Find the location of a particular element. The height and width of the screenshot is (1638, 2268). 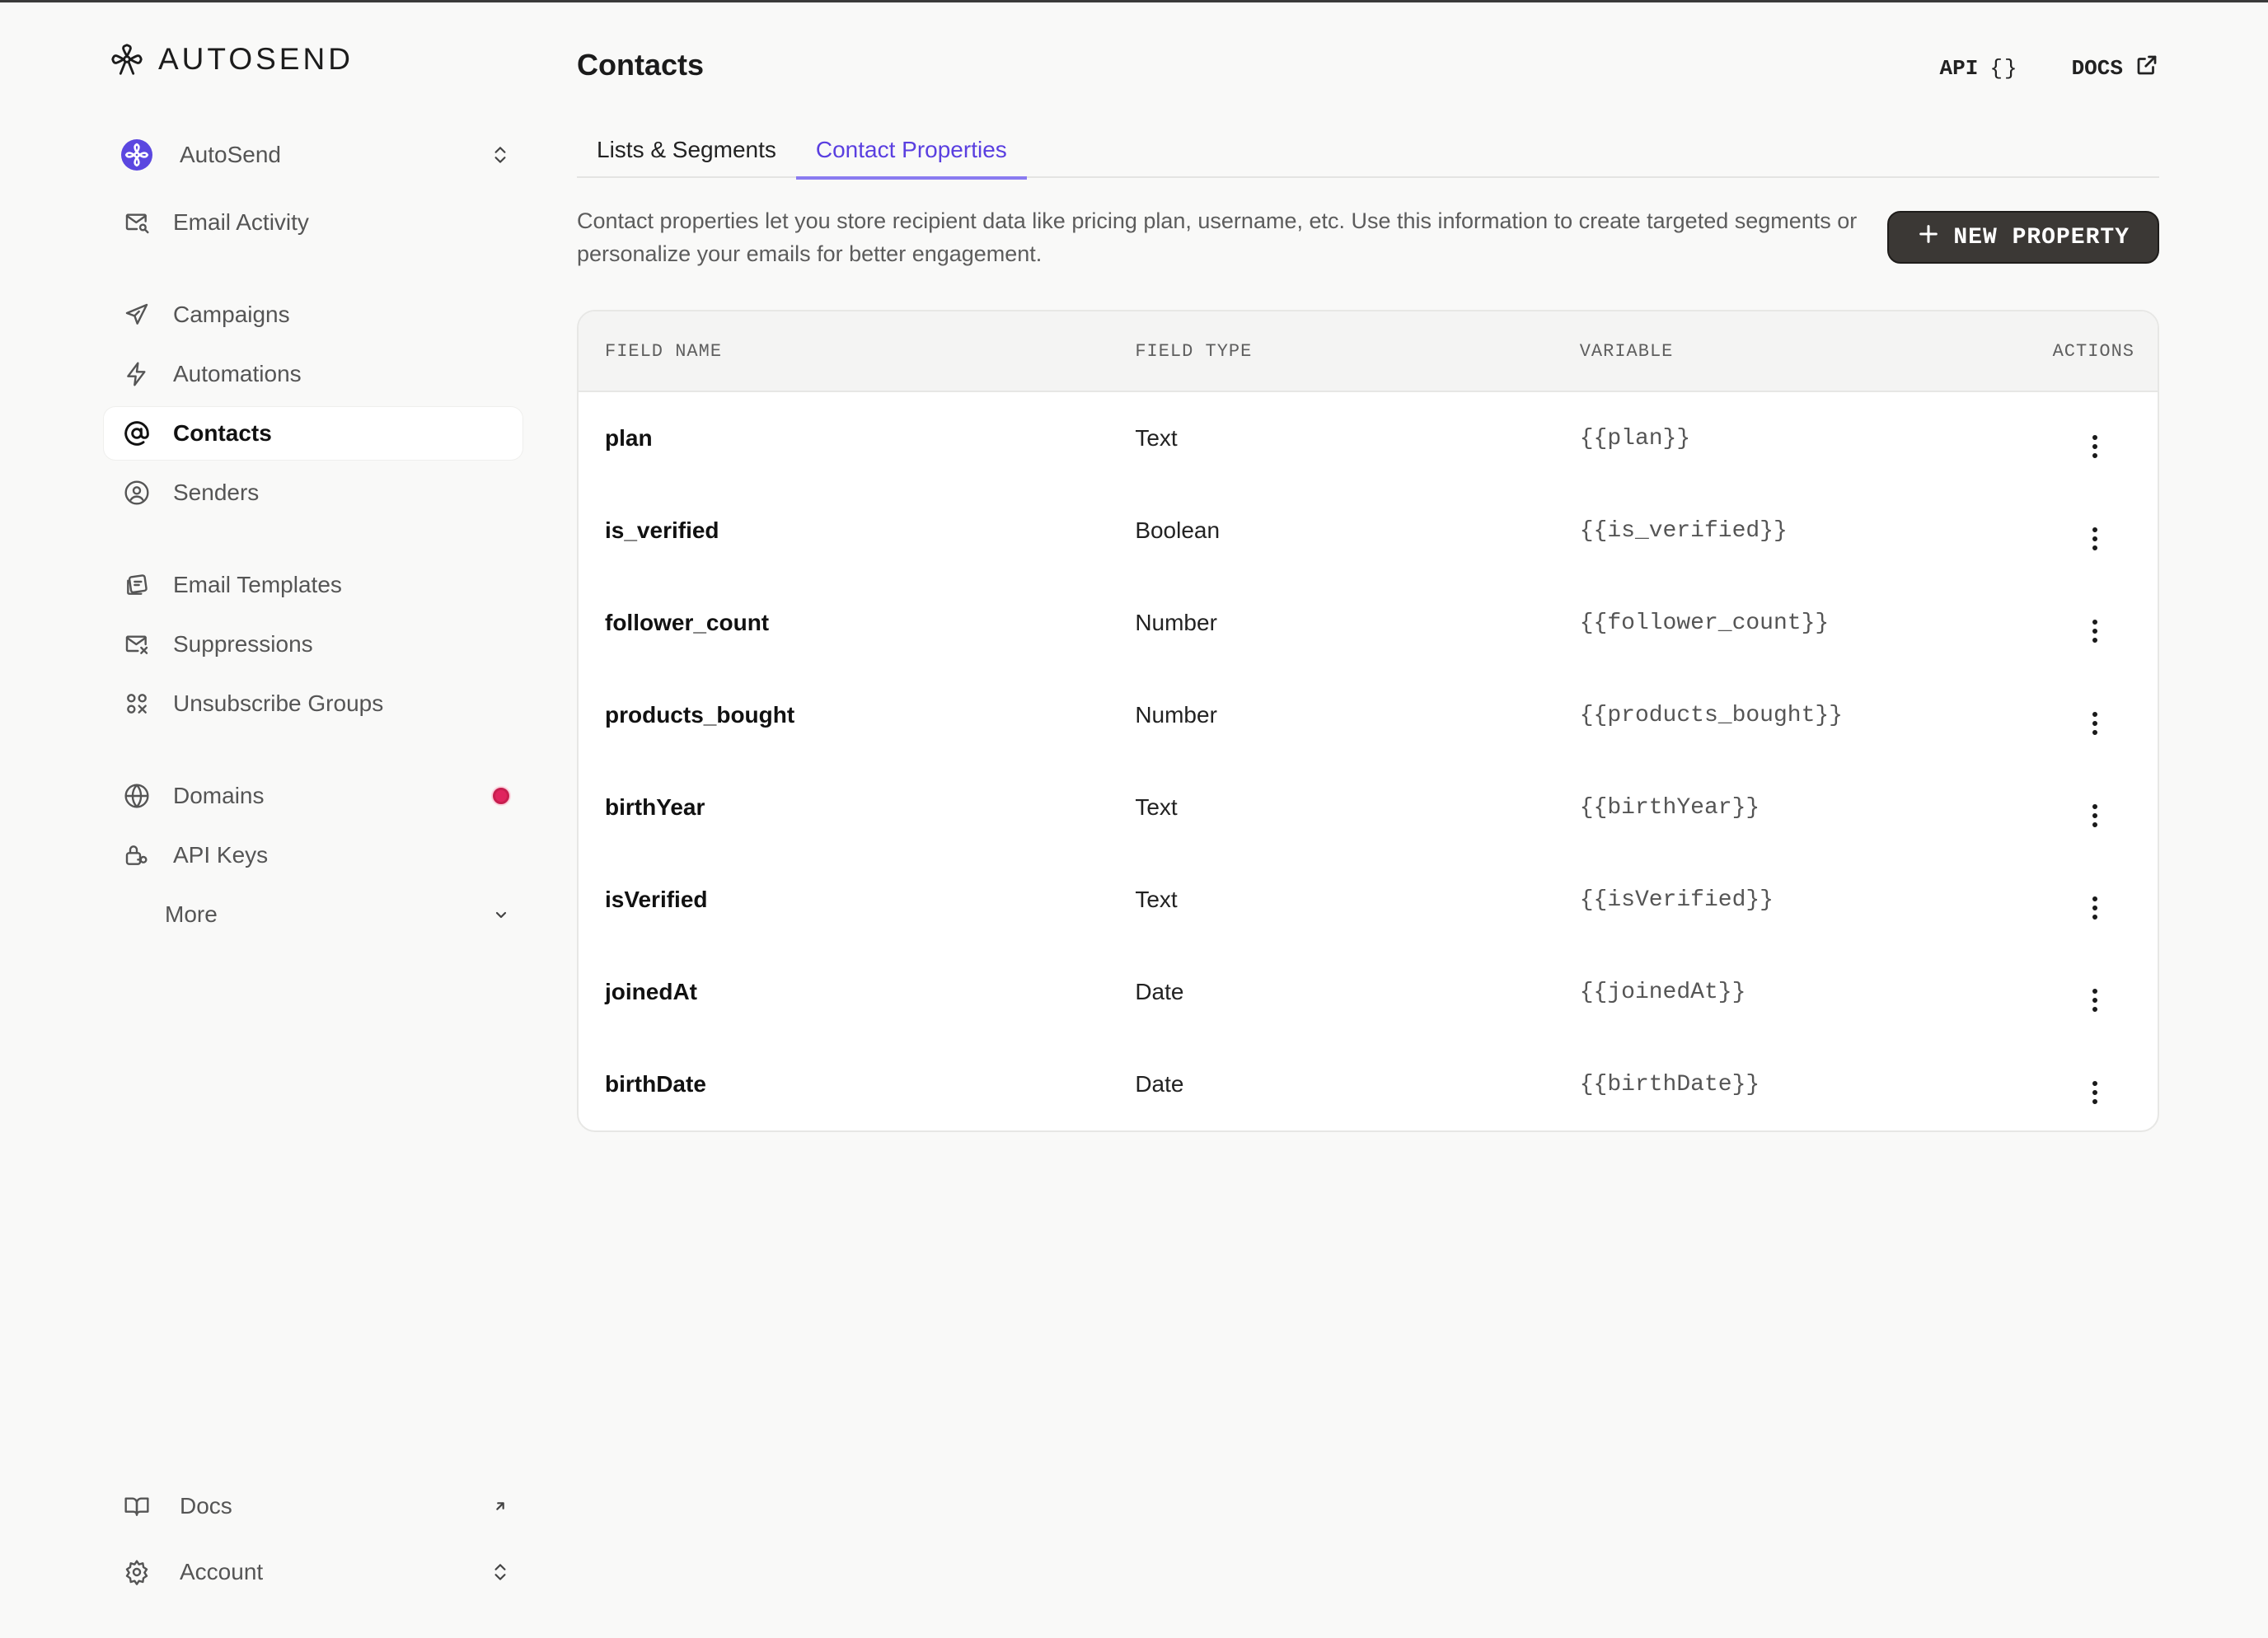

field-type-cell: Number is located at coordinates (1176, 622).